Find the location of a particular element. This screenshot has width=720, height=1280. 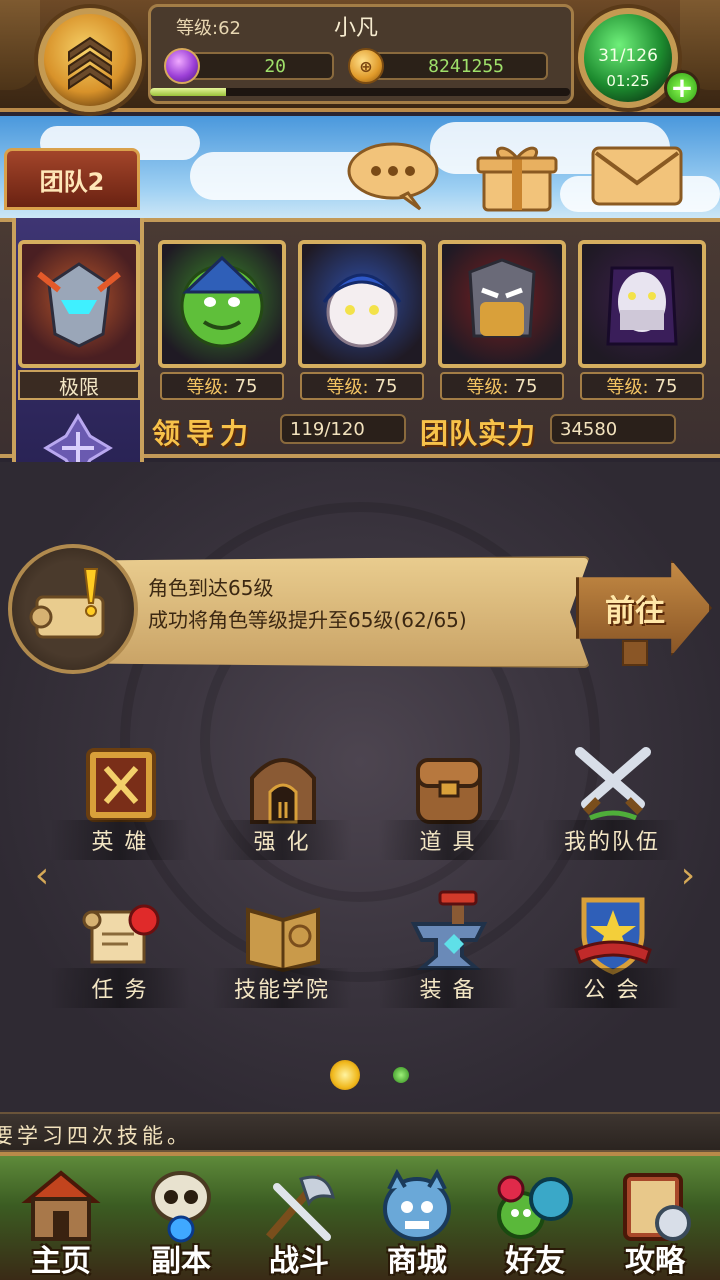

nav-item-guide-book: 攻略 is located at coordinates (655, 1219).